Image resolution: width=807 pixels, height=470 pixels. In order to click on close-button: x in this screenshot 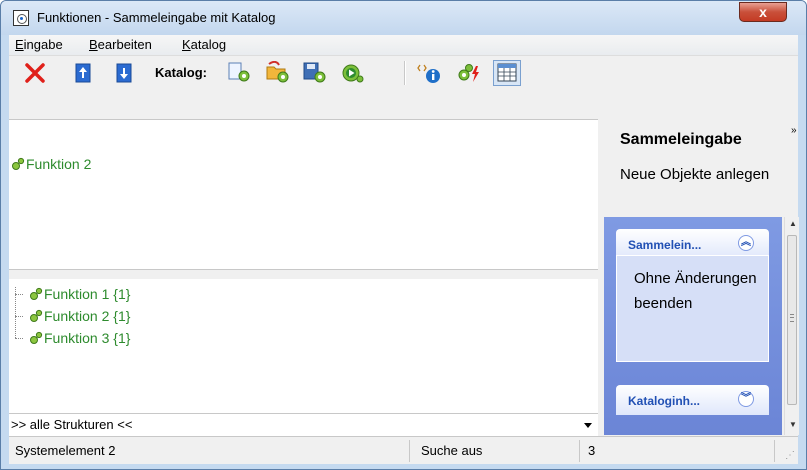, I will do `click(763, 12)`.